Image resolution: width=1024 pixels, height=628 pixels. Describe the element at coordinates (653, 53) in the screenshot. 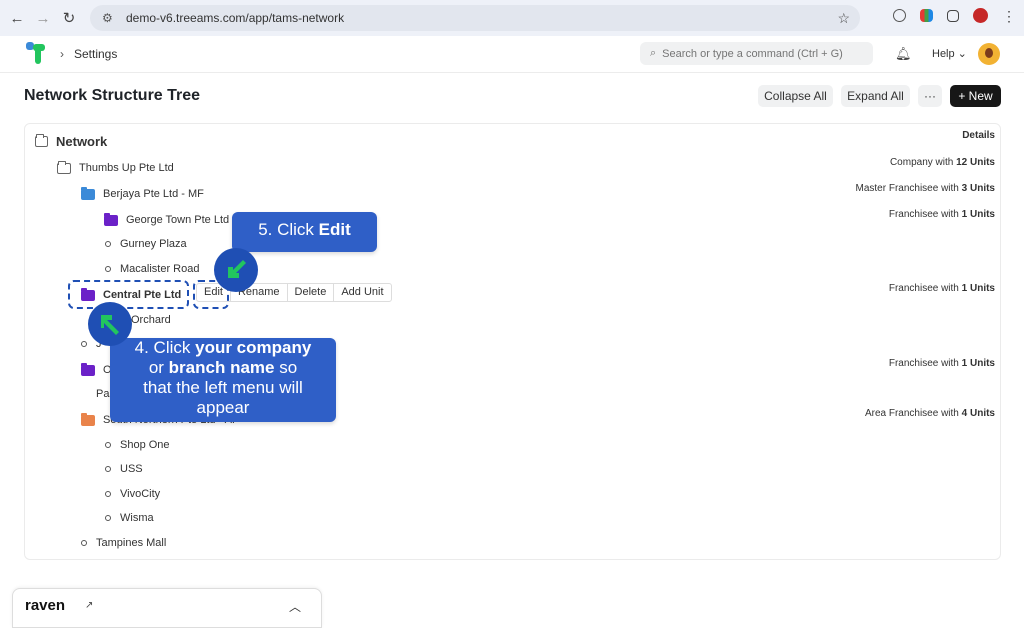

I see `search-icon: ⌕` at that location.